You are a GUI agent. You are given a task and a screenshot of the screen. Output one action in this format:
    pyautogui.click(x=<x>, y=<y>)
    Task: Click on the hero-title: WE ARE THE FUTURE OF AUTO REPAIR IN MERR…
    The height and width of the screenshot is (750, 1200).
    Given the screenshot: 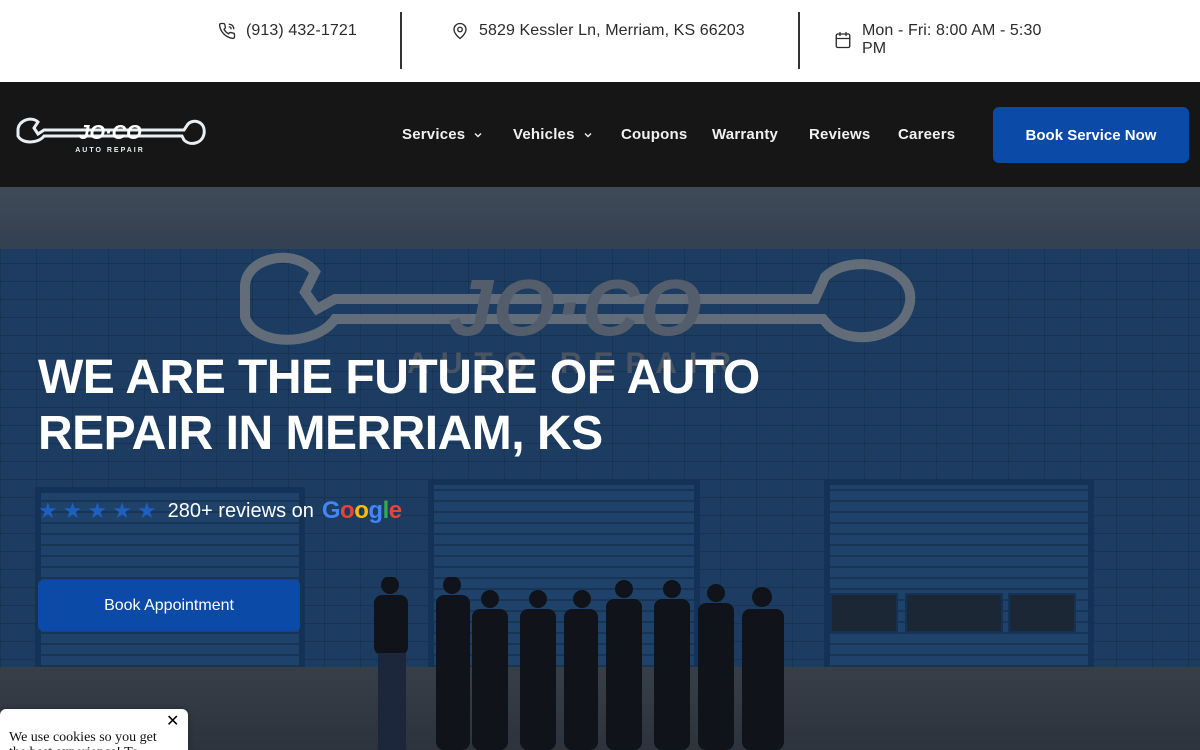 What is the action you would take?
    pyautogui.click(x=399, y=405)
    